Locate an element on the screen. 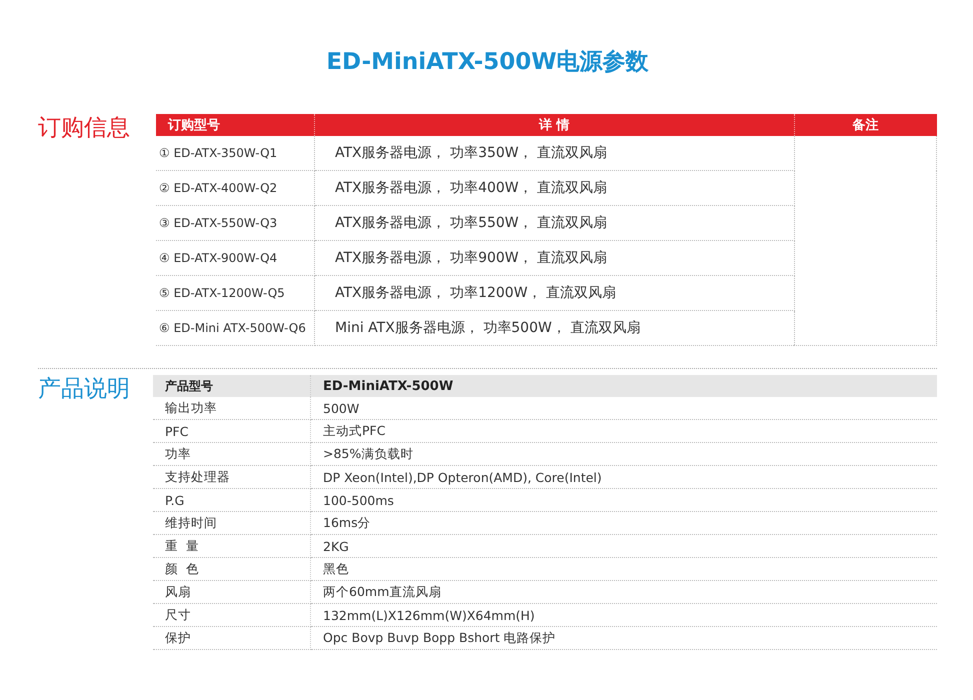 This screenshot has width=973, height=700. table-cell: P.G is located at coordinates (231, 500).